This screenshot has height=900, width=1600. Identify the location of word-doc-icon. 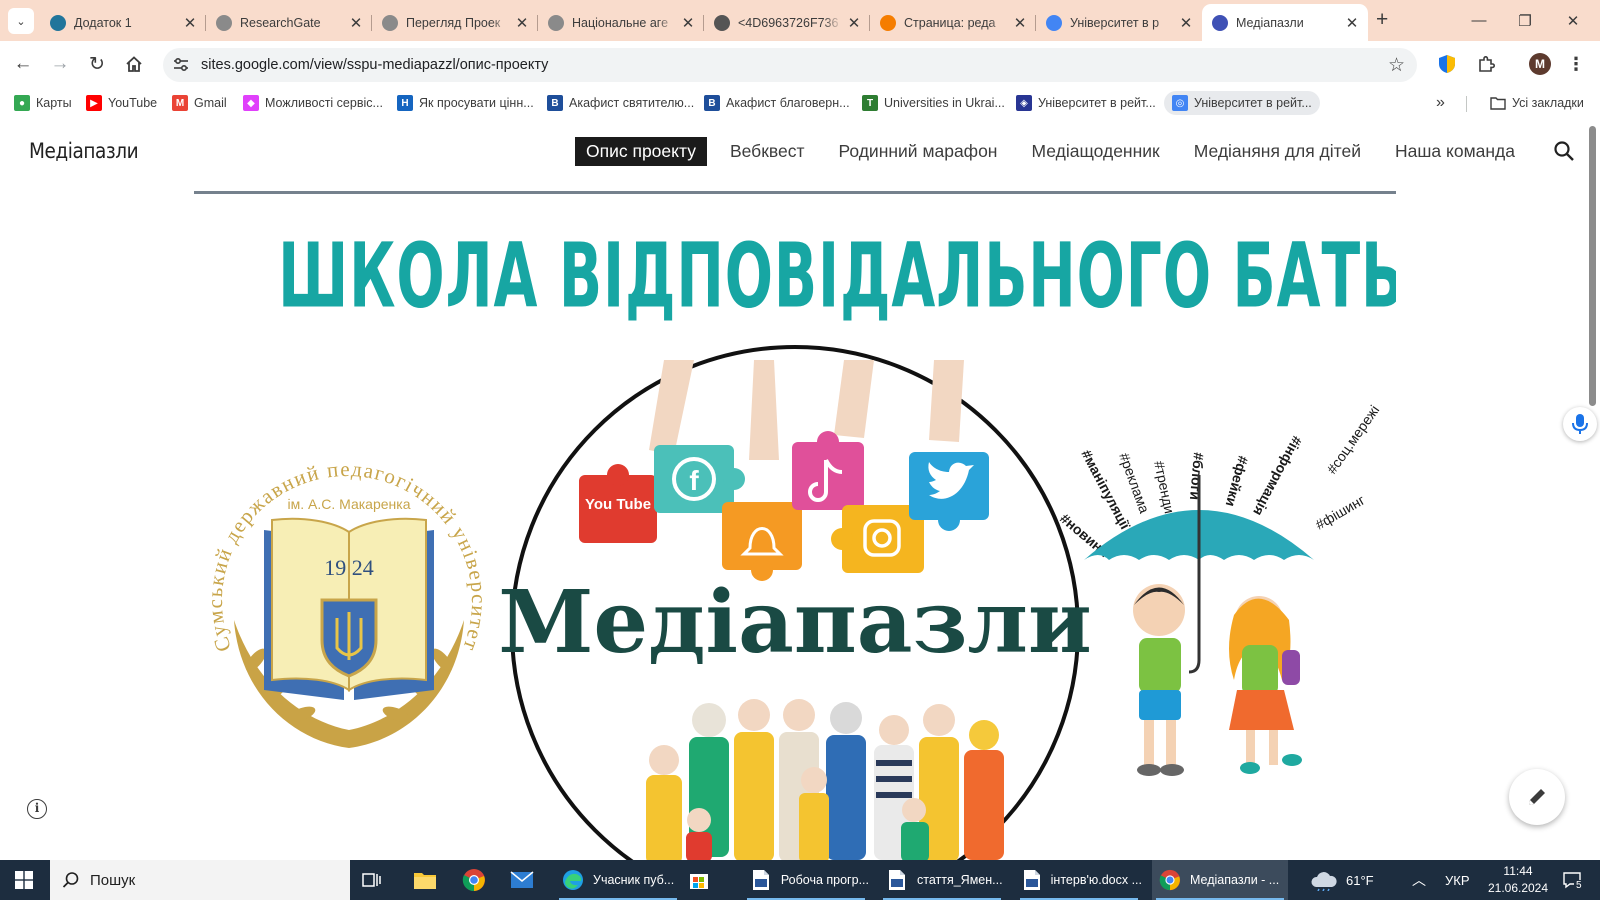
(1032, 880).